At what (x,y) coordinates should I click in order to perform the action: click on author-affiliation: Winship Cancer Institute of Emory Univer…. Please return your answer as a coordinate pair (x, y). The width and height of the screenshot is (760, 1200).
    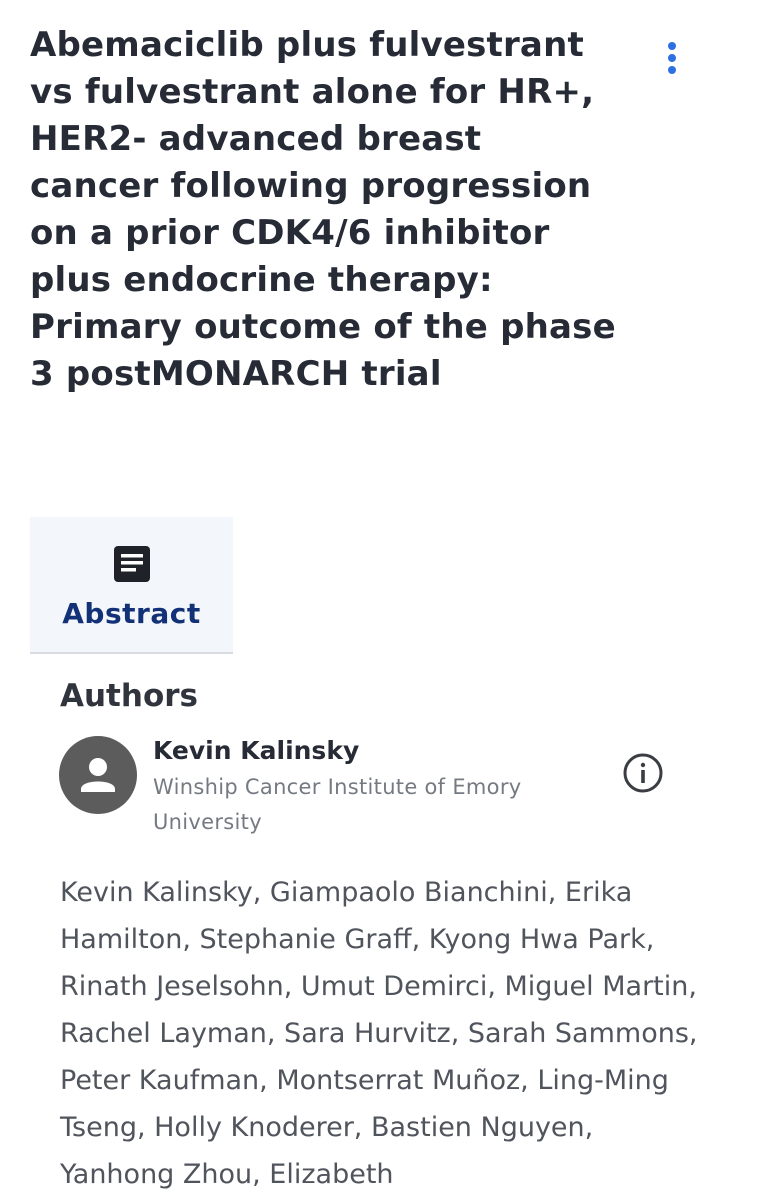
    Looking at the image, I should click on (337, 804).